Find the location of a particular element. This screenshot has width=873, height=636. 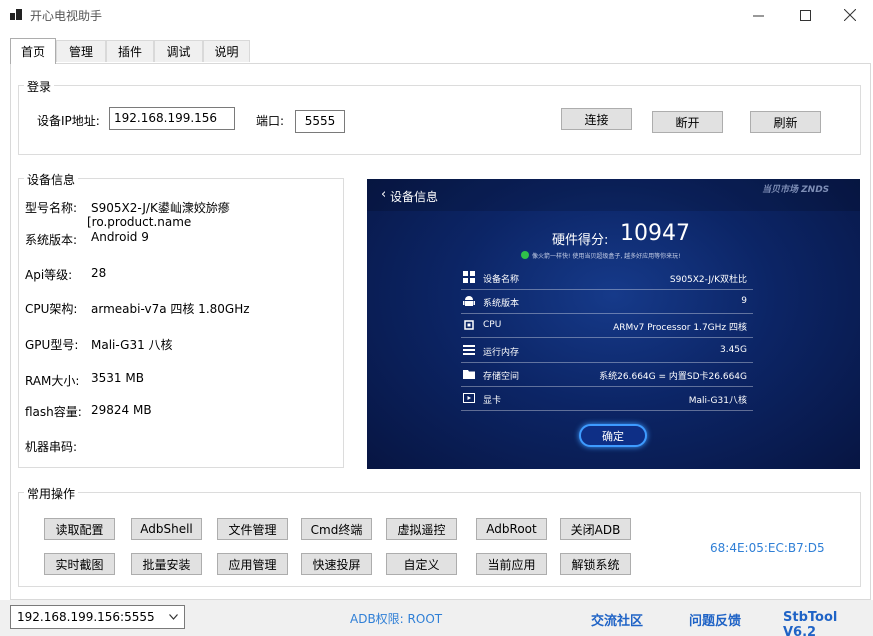

version-link: StbTool V6.2 is located at coordinates (828, 623).